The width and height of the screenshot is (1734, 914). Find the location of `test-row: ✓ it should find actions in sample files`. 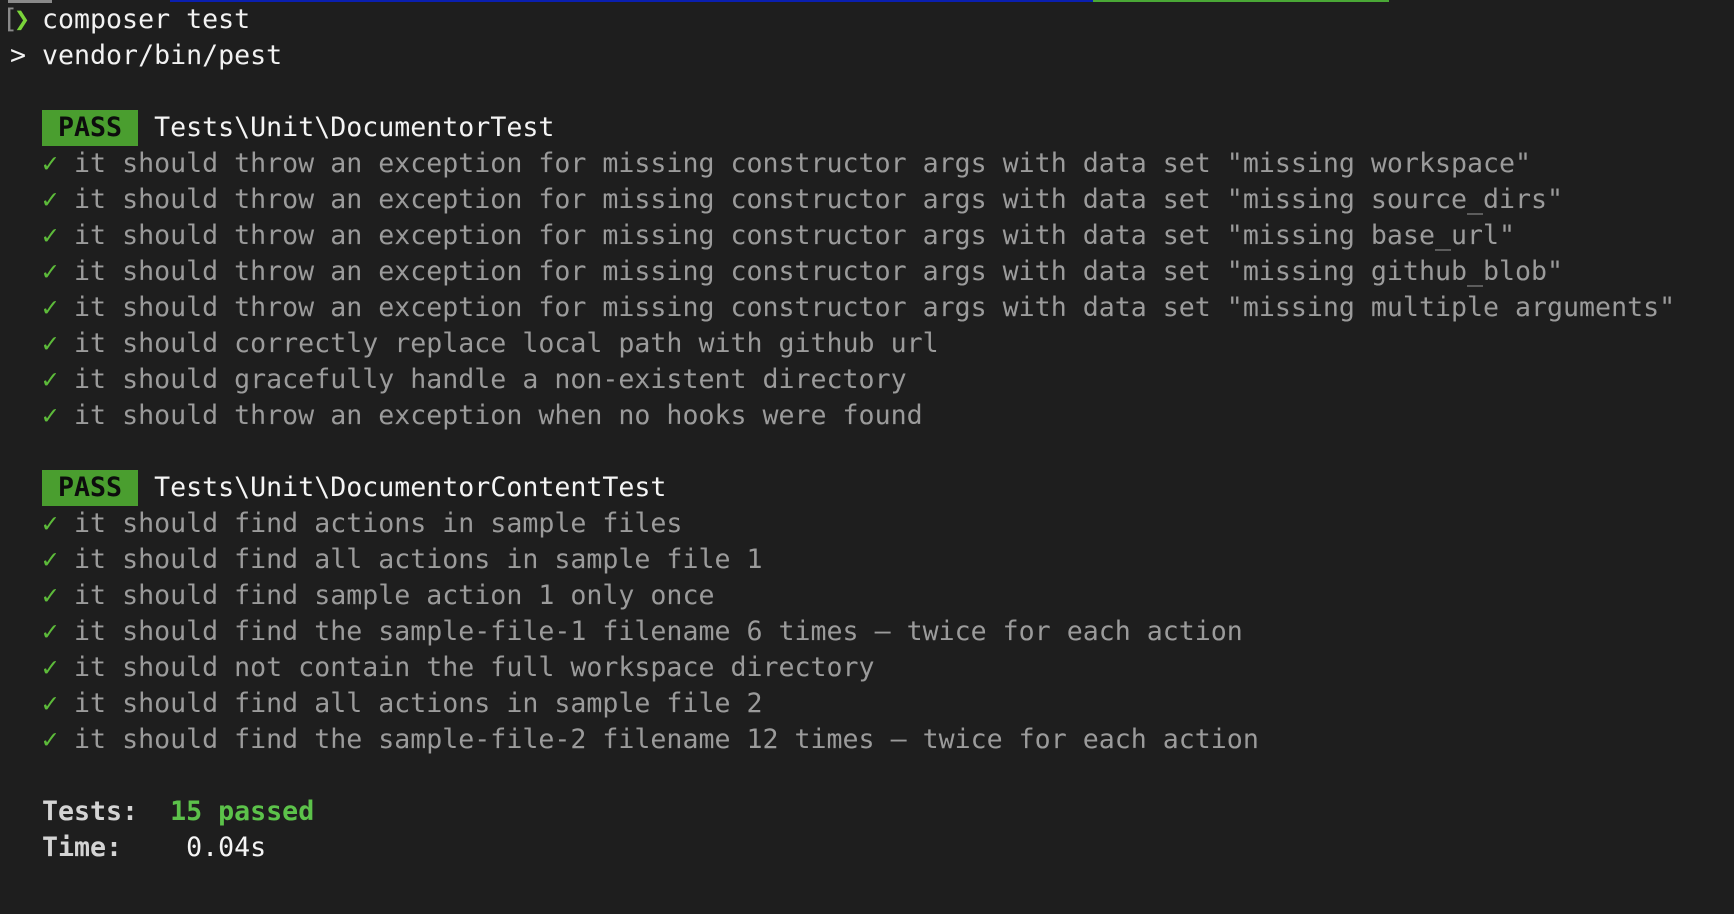

test-row: ✓ it should find actions in sample files is located at coordinates (867, 524).